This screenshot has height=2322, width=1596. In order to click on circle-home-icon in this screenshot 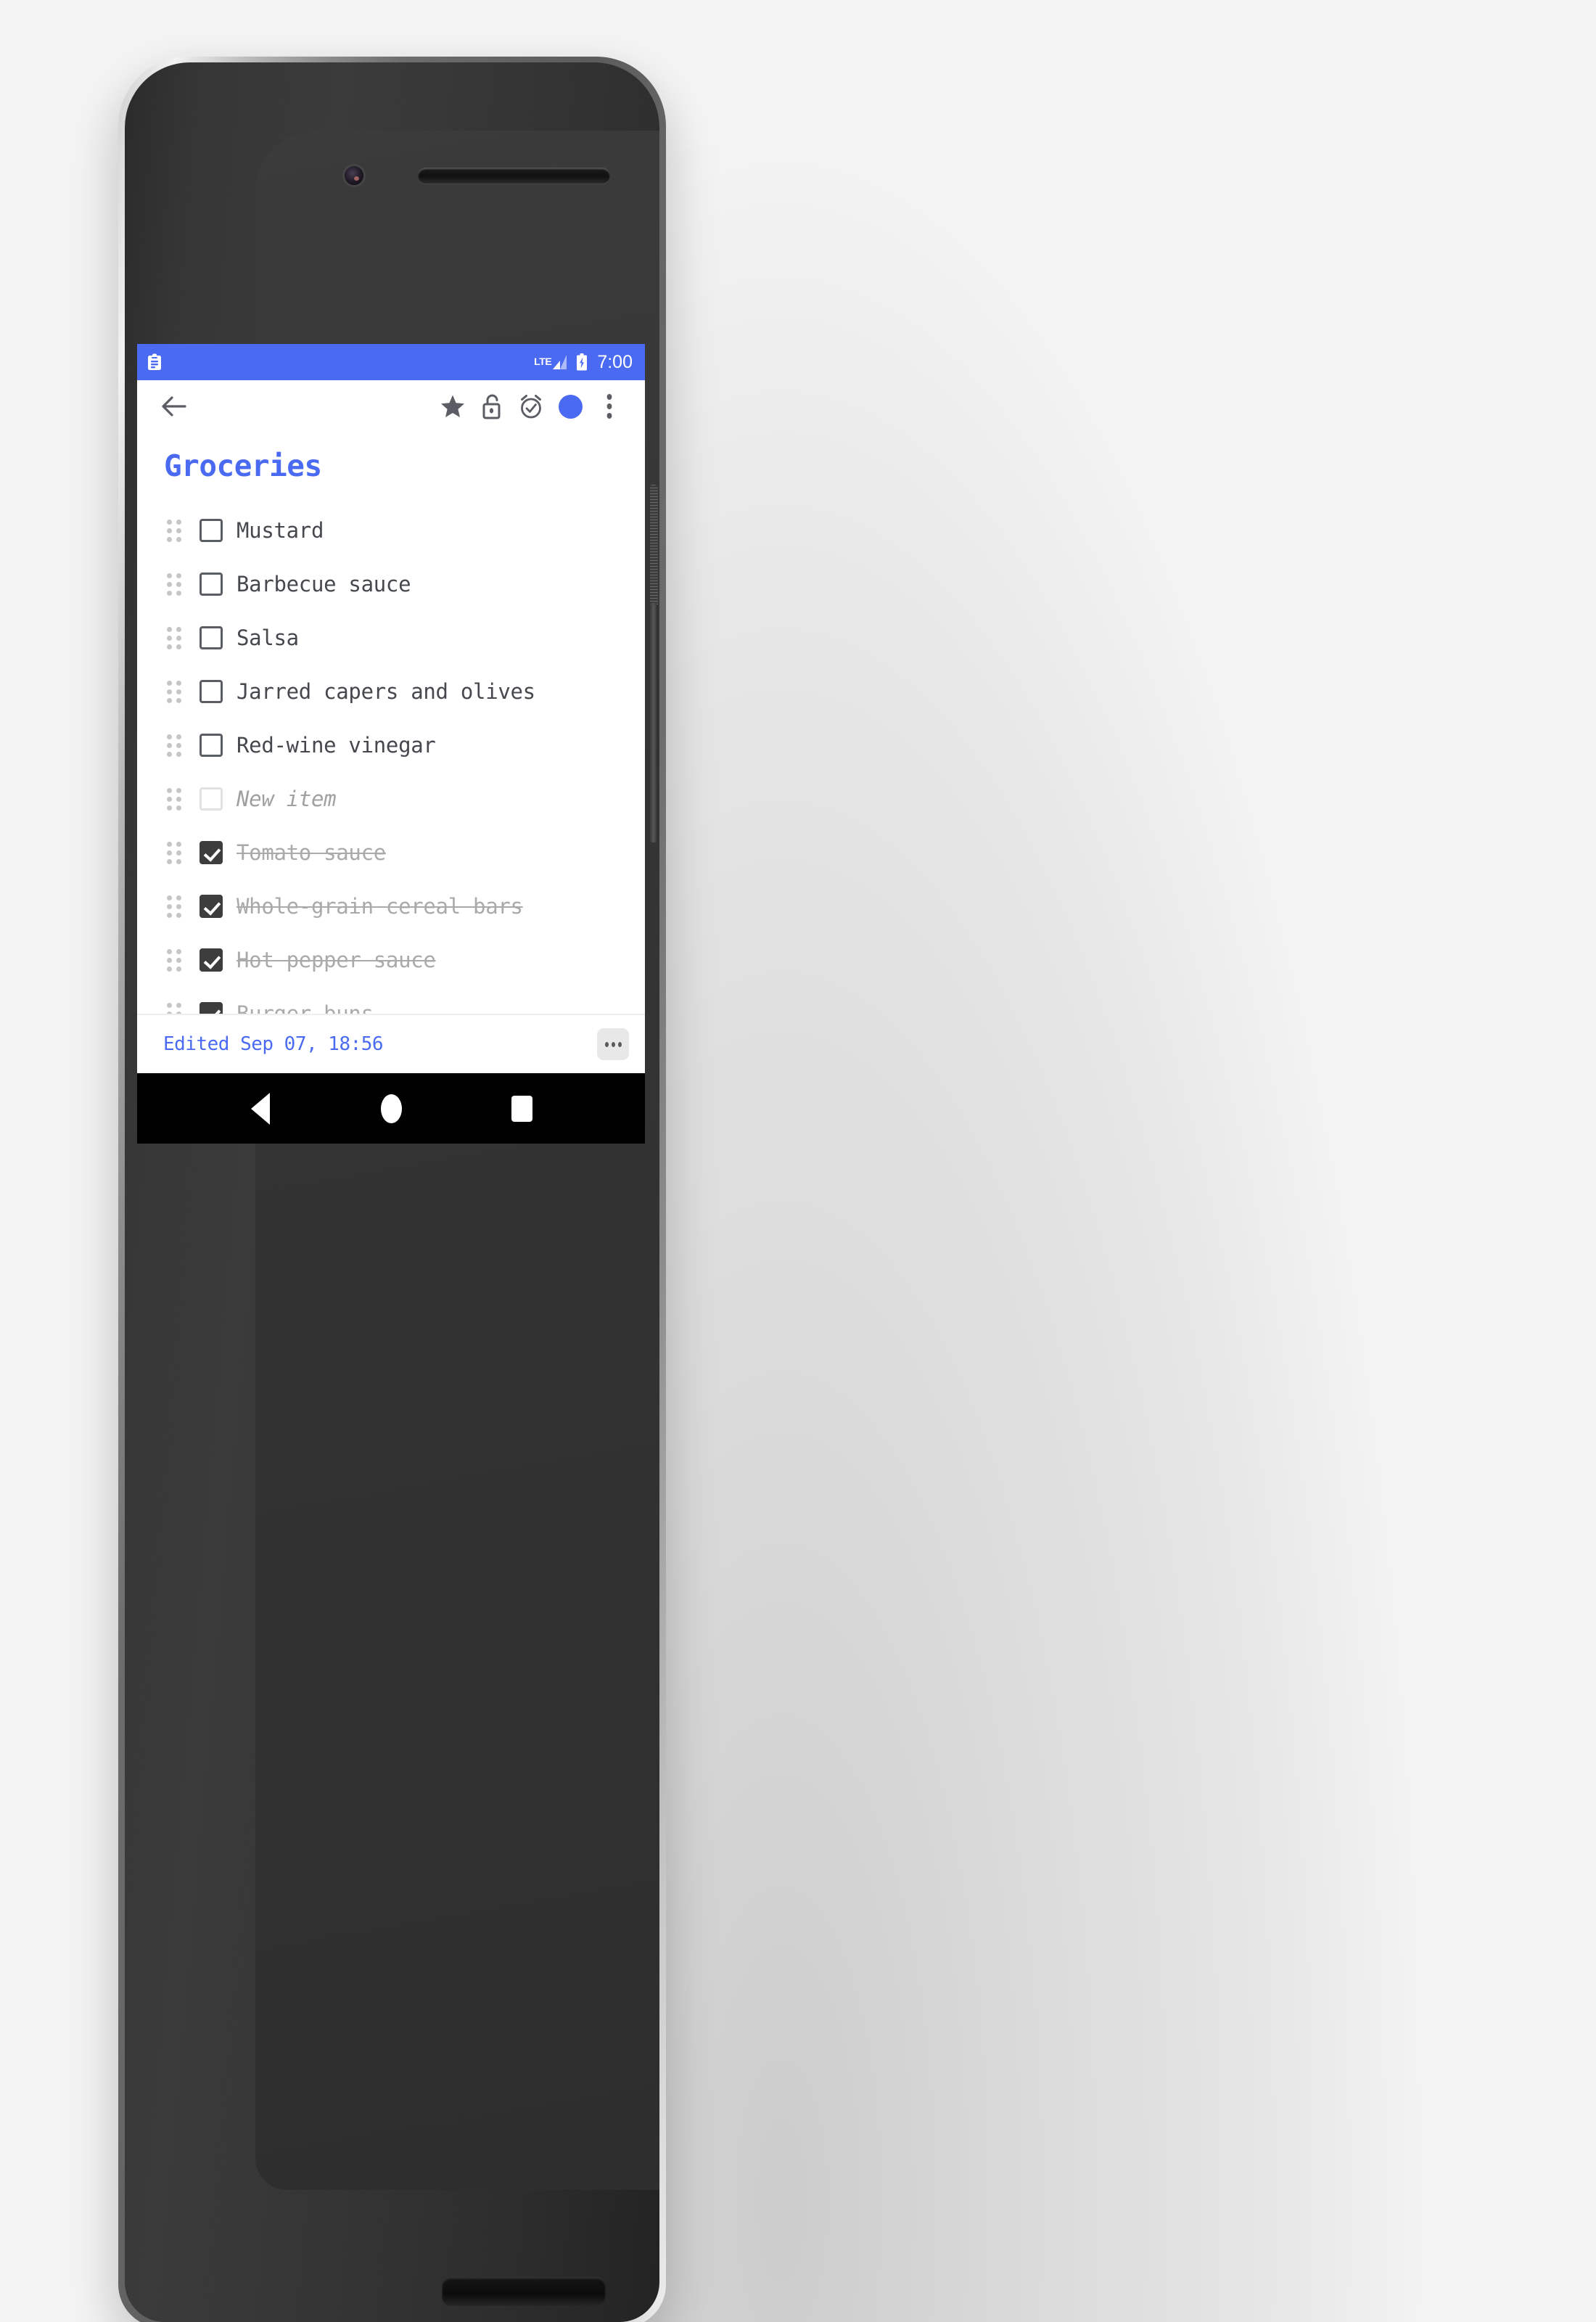, I will do `click(391, 1108)`.